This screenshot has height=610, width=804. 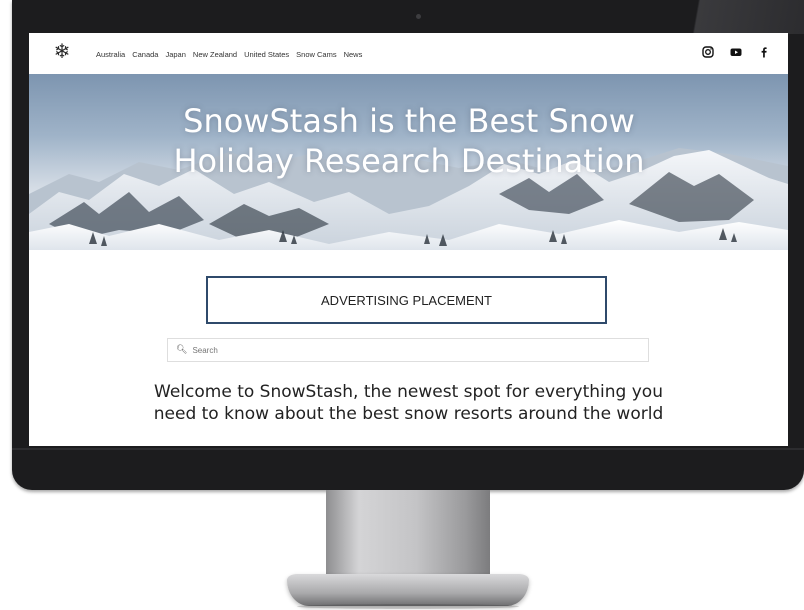 What do you see at coordinates (145, 54) in the screenshot?
I see `nav-item-canada: Canada` at bounding box center [145, 54].